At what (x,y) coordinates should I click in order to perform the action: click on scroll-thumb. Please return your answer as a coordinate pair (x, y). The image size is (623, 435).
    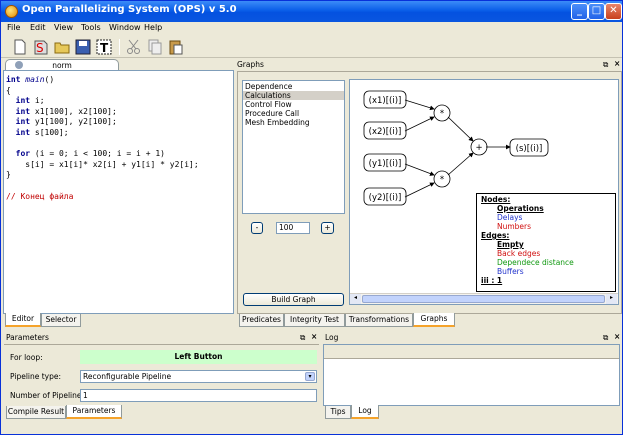
    Looking at the image, I should click on (483, 299).